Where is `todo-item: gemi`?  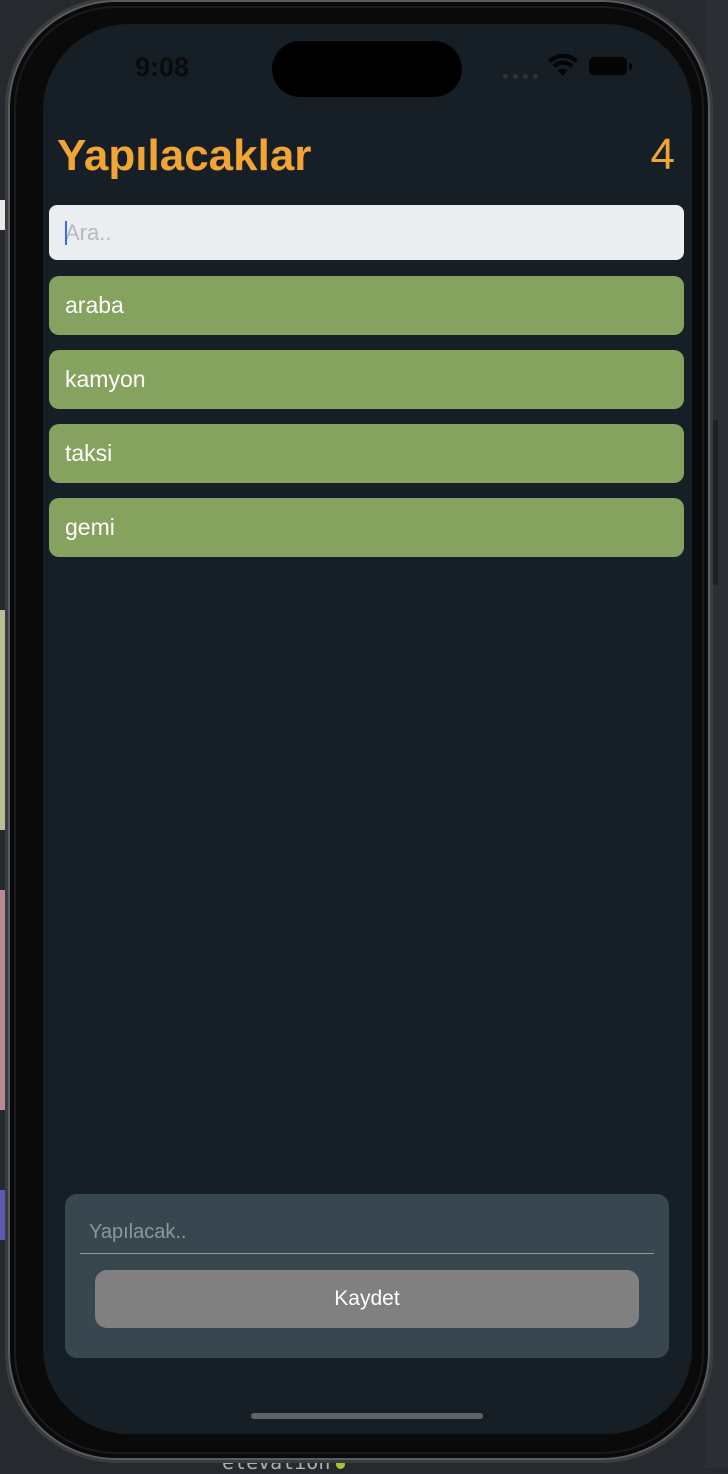
todo-item: gemi is located at coordinates (366, 527).